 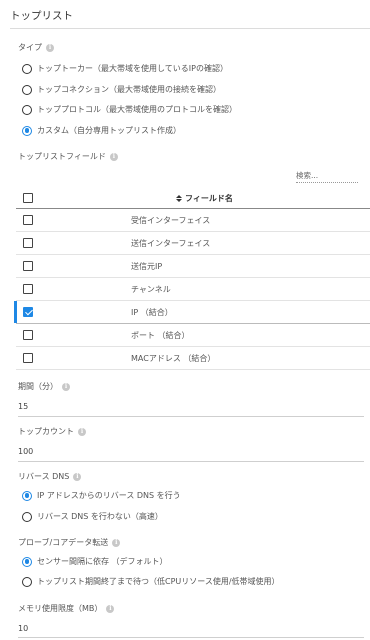 What do you see at coordinates (25, 451) in the screenshot?
I see `top-count-input: 100` at bounding box center [25, 451].